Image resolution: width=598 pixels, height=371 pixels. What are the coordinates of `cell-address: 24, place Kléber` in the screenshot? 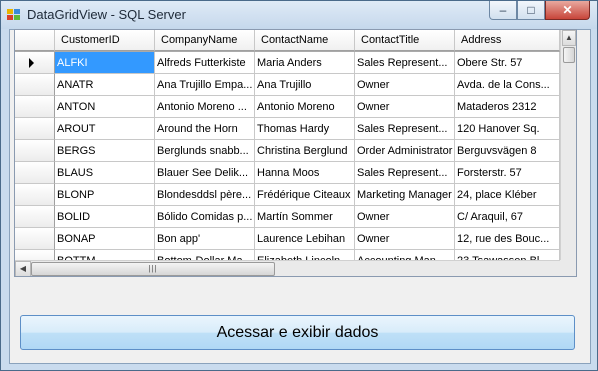 It's located at (507, 195).